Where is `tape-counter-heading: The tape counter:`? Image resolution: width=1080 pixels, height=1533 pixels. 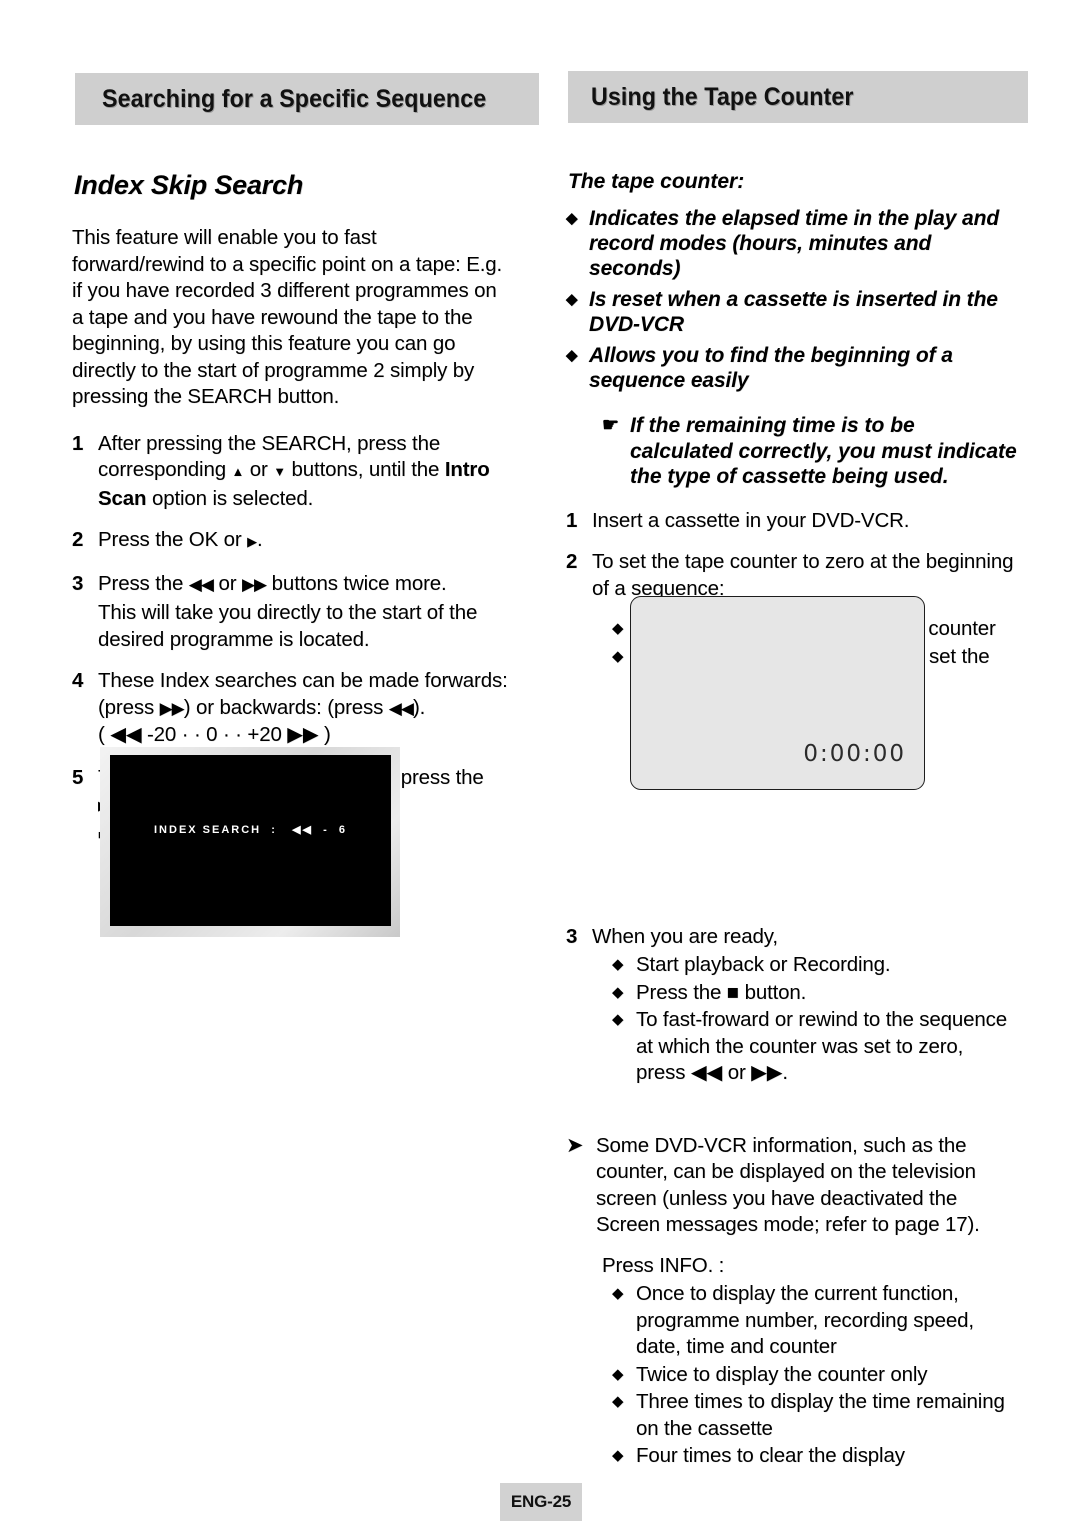 tape-counter-heading: The tape counter: is located at coordinates (656, 181).